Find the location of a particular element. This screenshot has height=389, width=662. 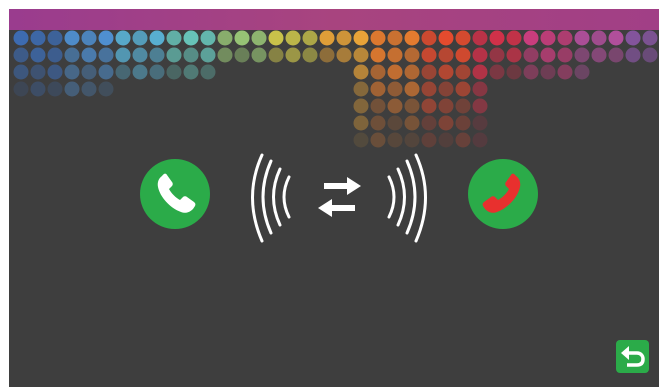

call-transfer-signal-icon is located at coordinates (339, 198).